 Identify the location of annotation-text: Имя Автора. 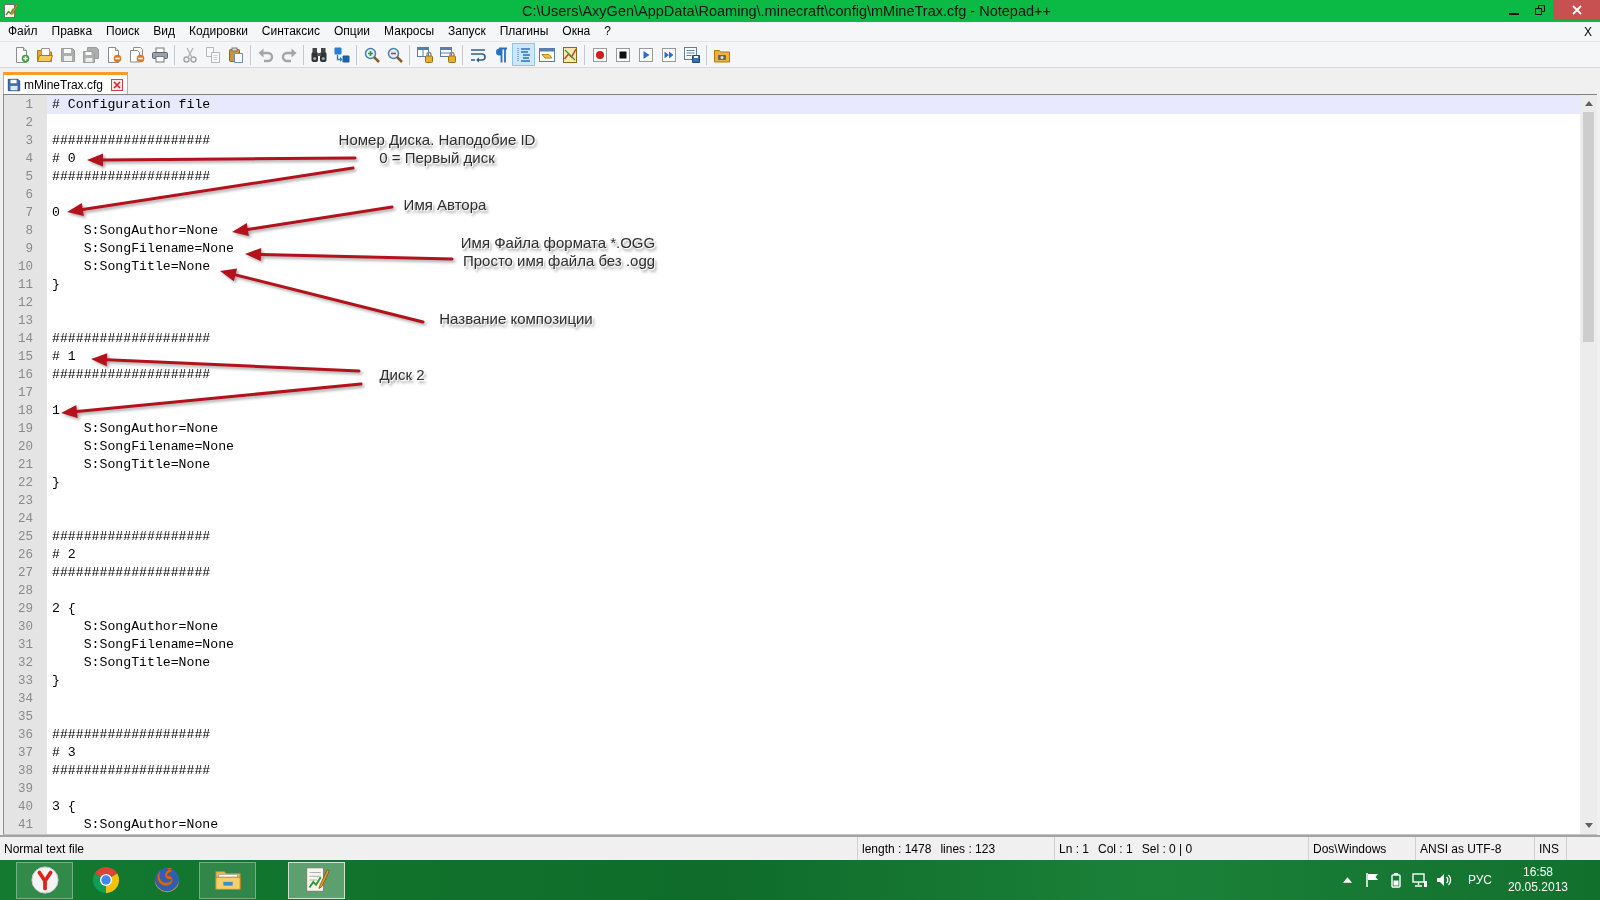
(445, 204).